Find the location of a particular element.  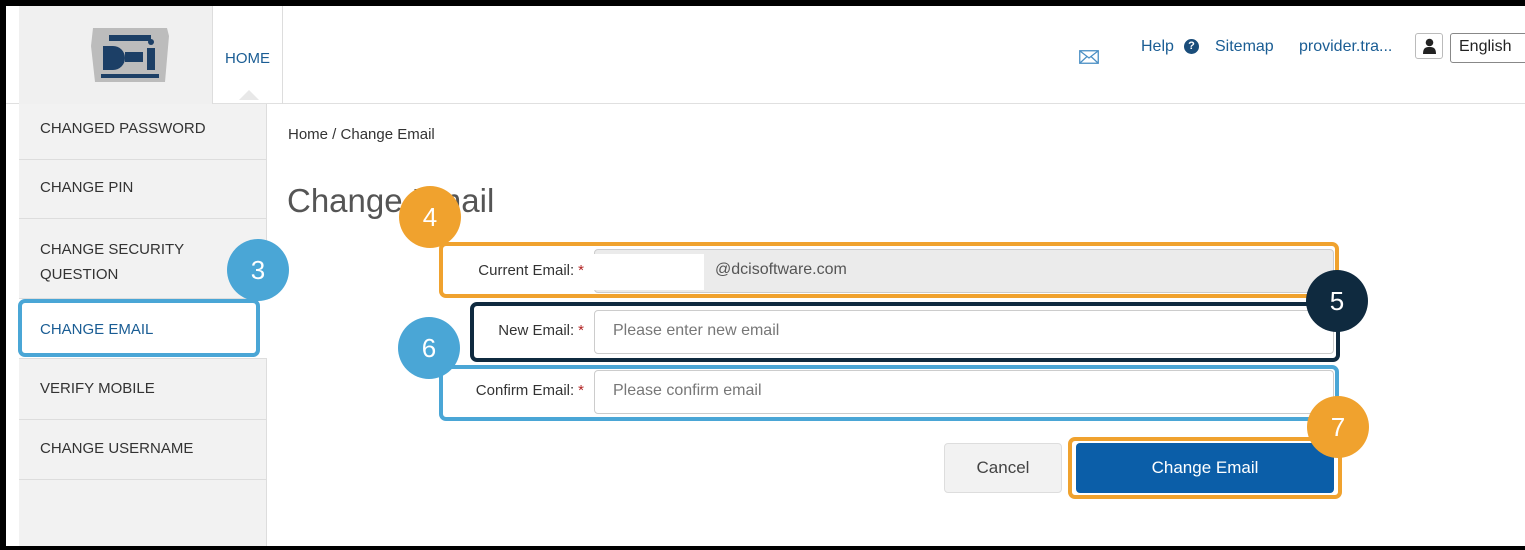

question-circle-icon: ? is located at coordinates (1191, 46).